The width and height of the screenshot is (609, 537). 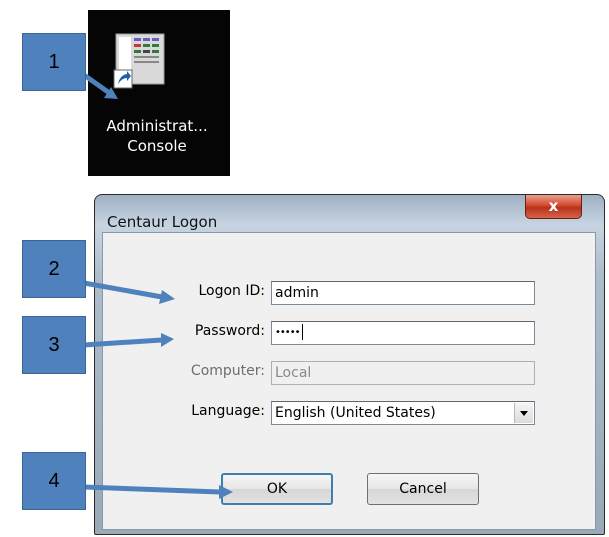 I want to click on callout-1: 1, so click(x=54, y=62).